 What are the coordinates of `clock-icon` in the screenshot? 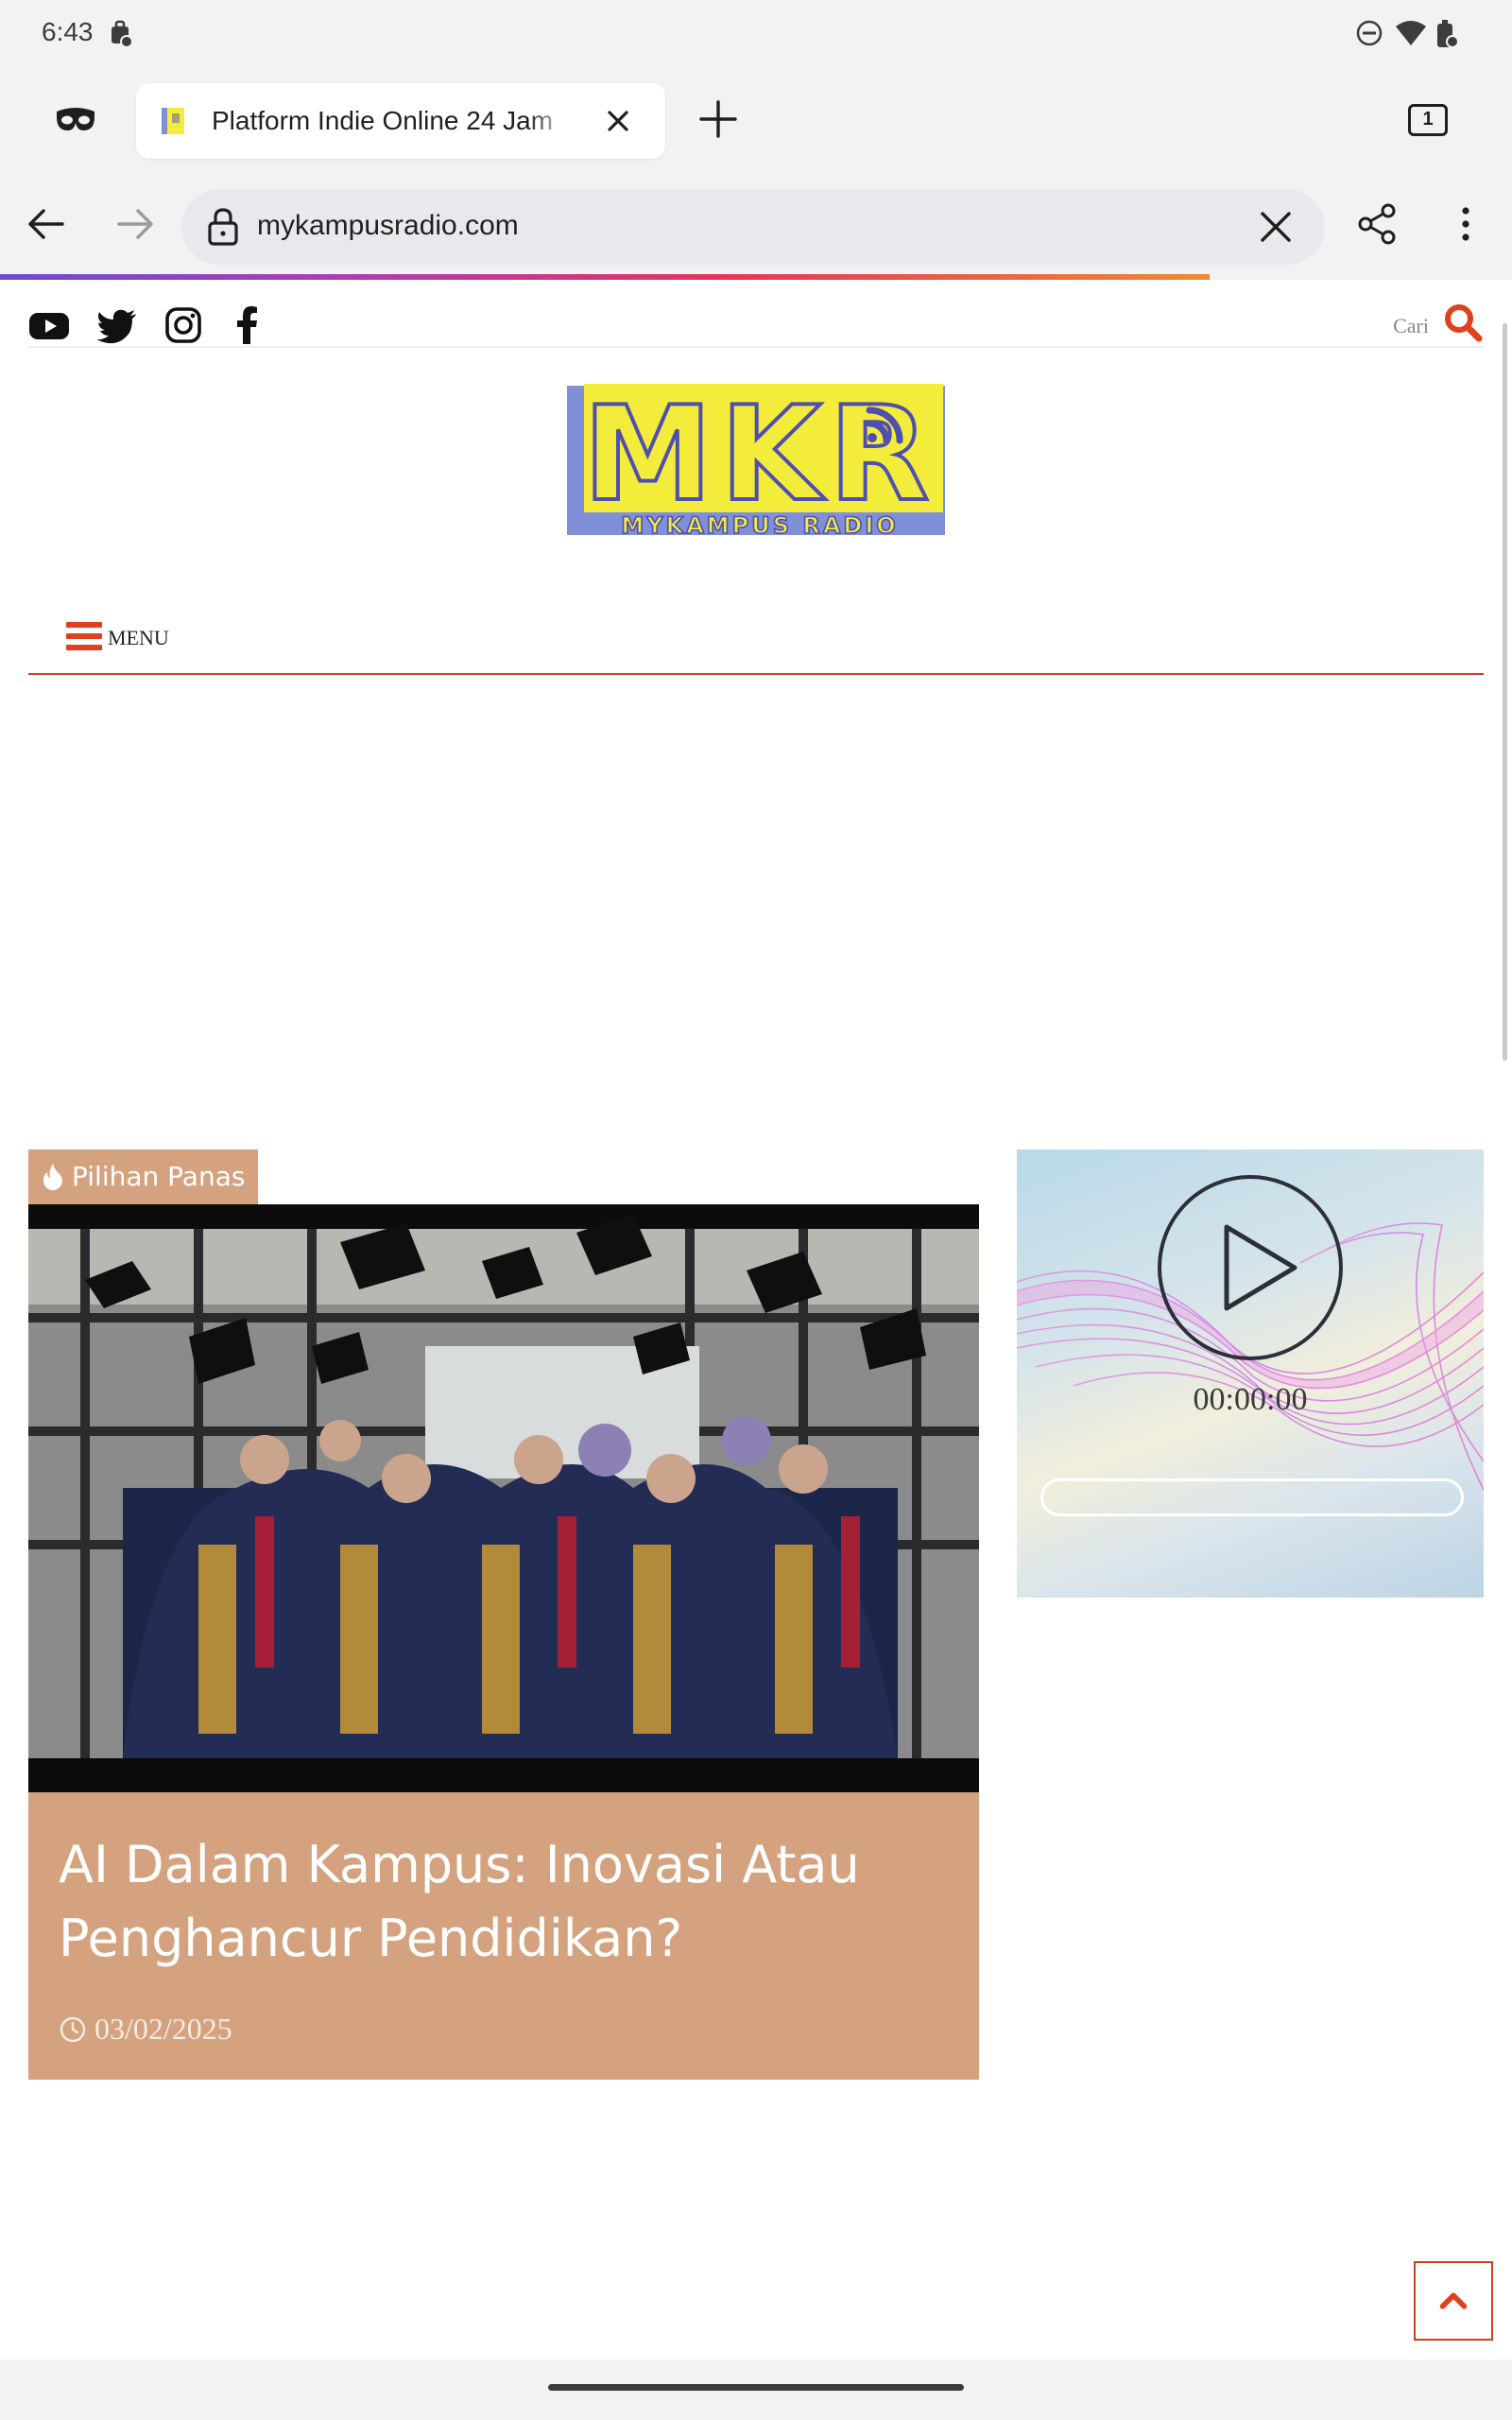 It's located at (73, 2029).